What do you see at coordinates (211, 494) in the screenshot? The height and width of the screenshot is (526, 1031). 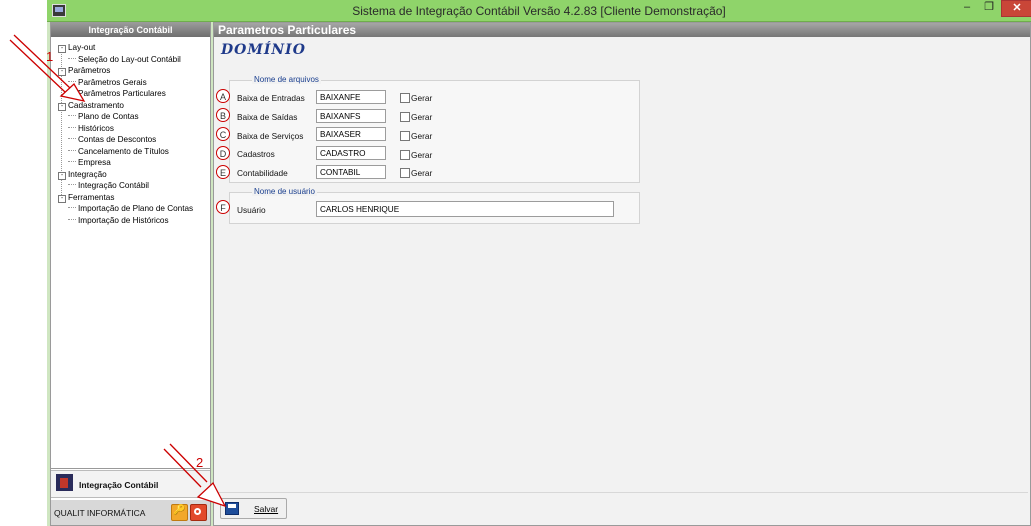 I see `arrow2-head` at bounding box center [211, 494].